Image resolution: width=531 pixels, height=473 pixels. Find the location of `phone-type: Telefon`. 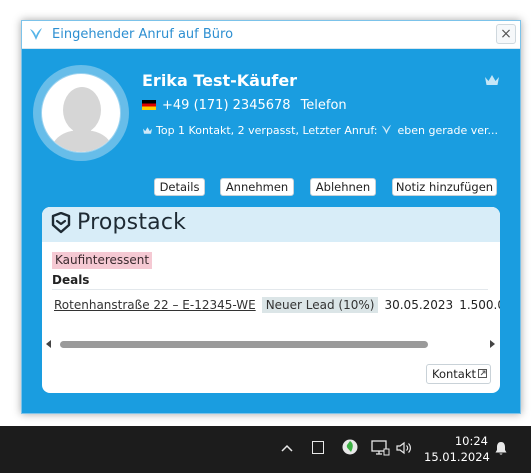

phone-type: Telefon is located at coordinates (323, 105).